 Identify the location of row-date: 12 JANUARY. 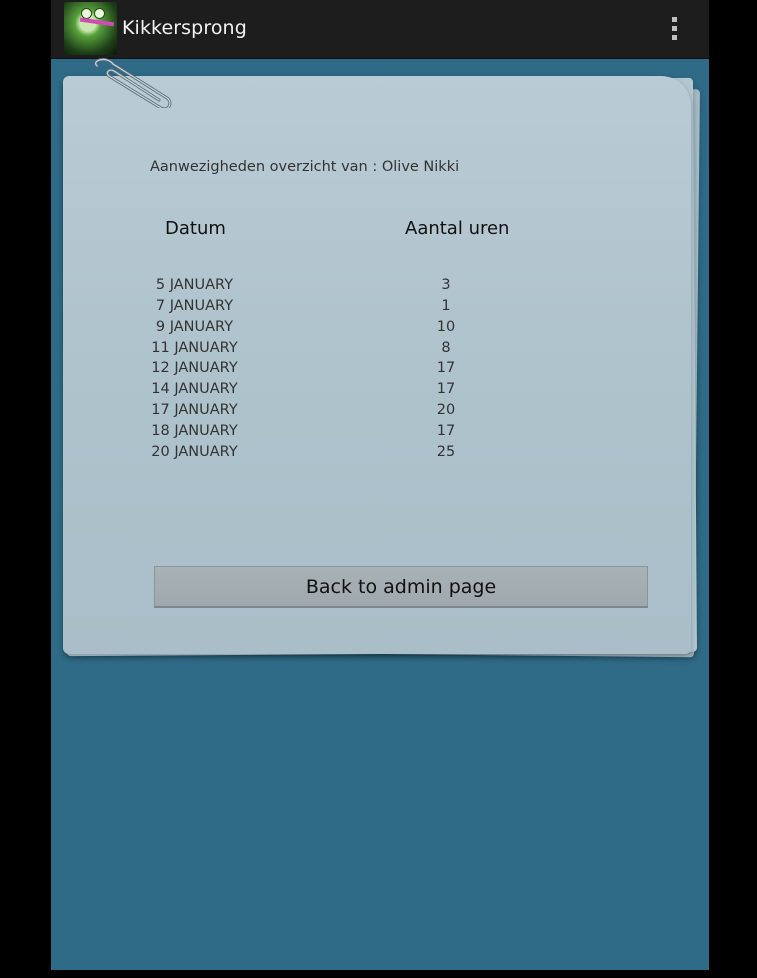
(194, 368).